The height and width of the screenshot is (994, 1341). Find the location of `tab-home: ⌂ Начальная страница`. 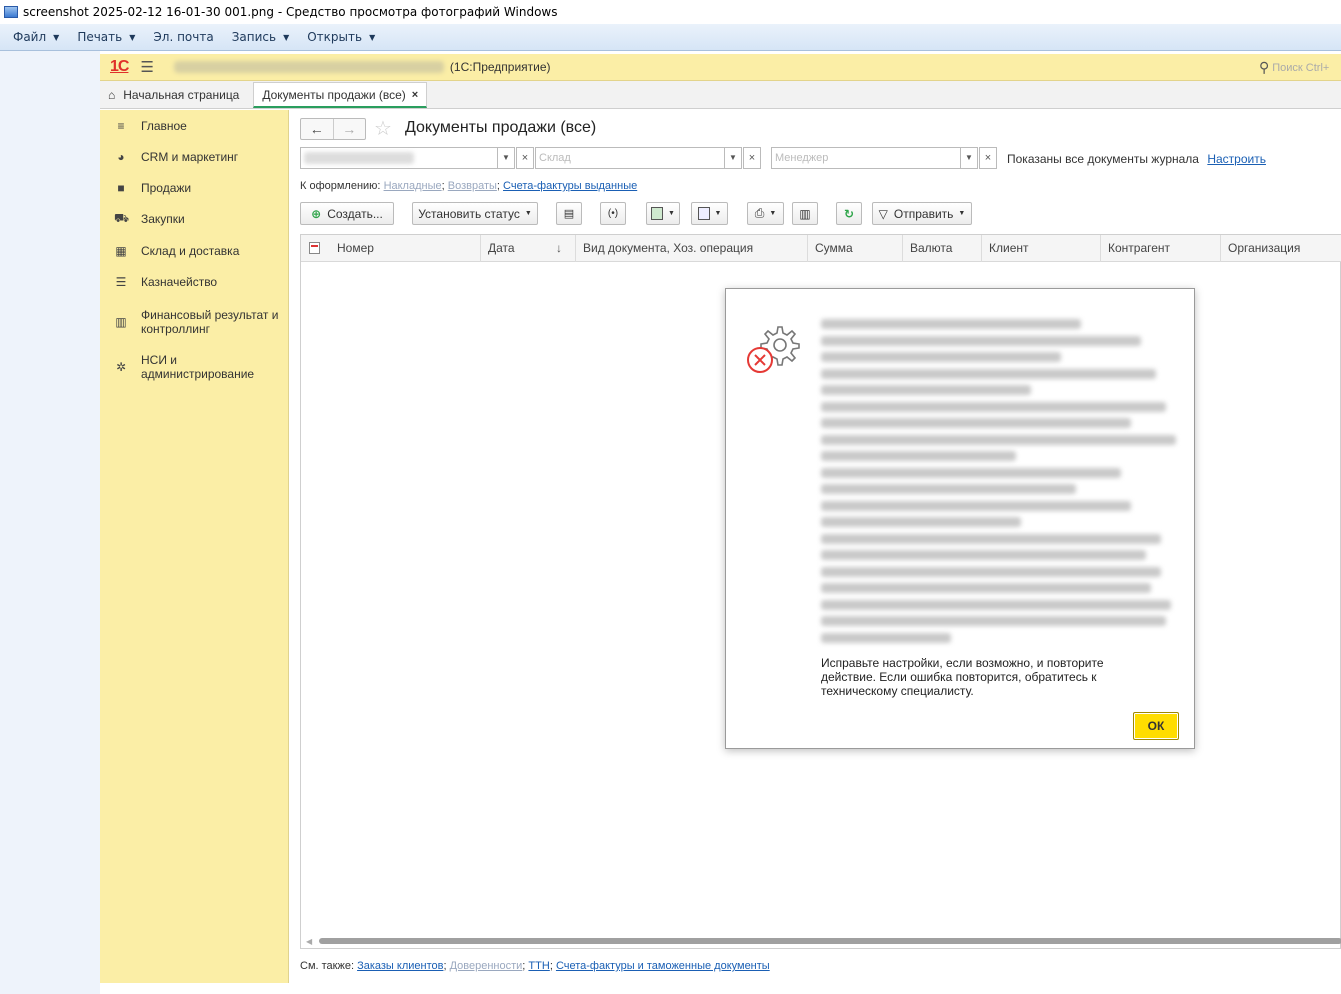

tab-home: ⌂ Начальная страница is located at coordinates (173, 95).